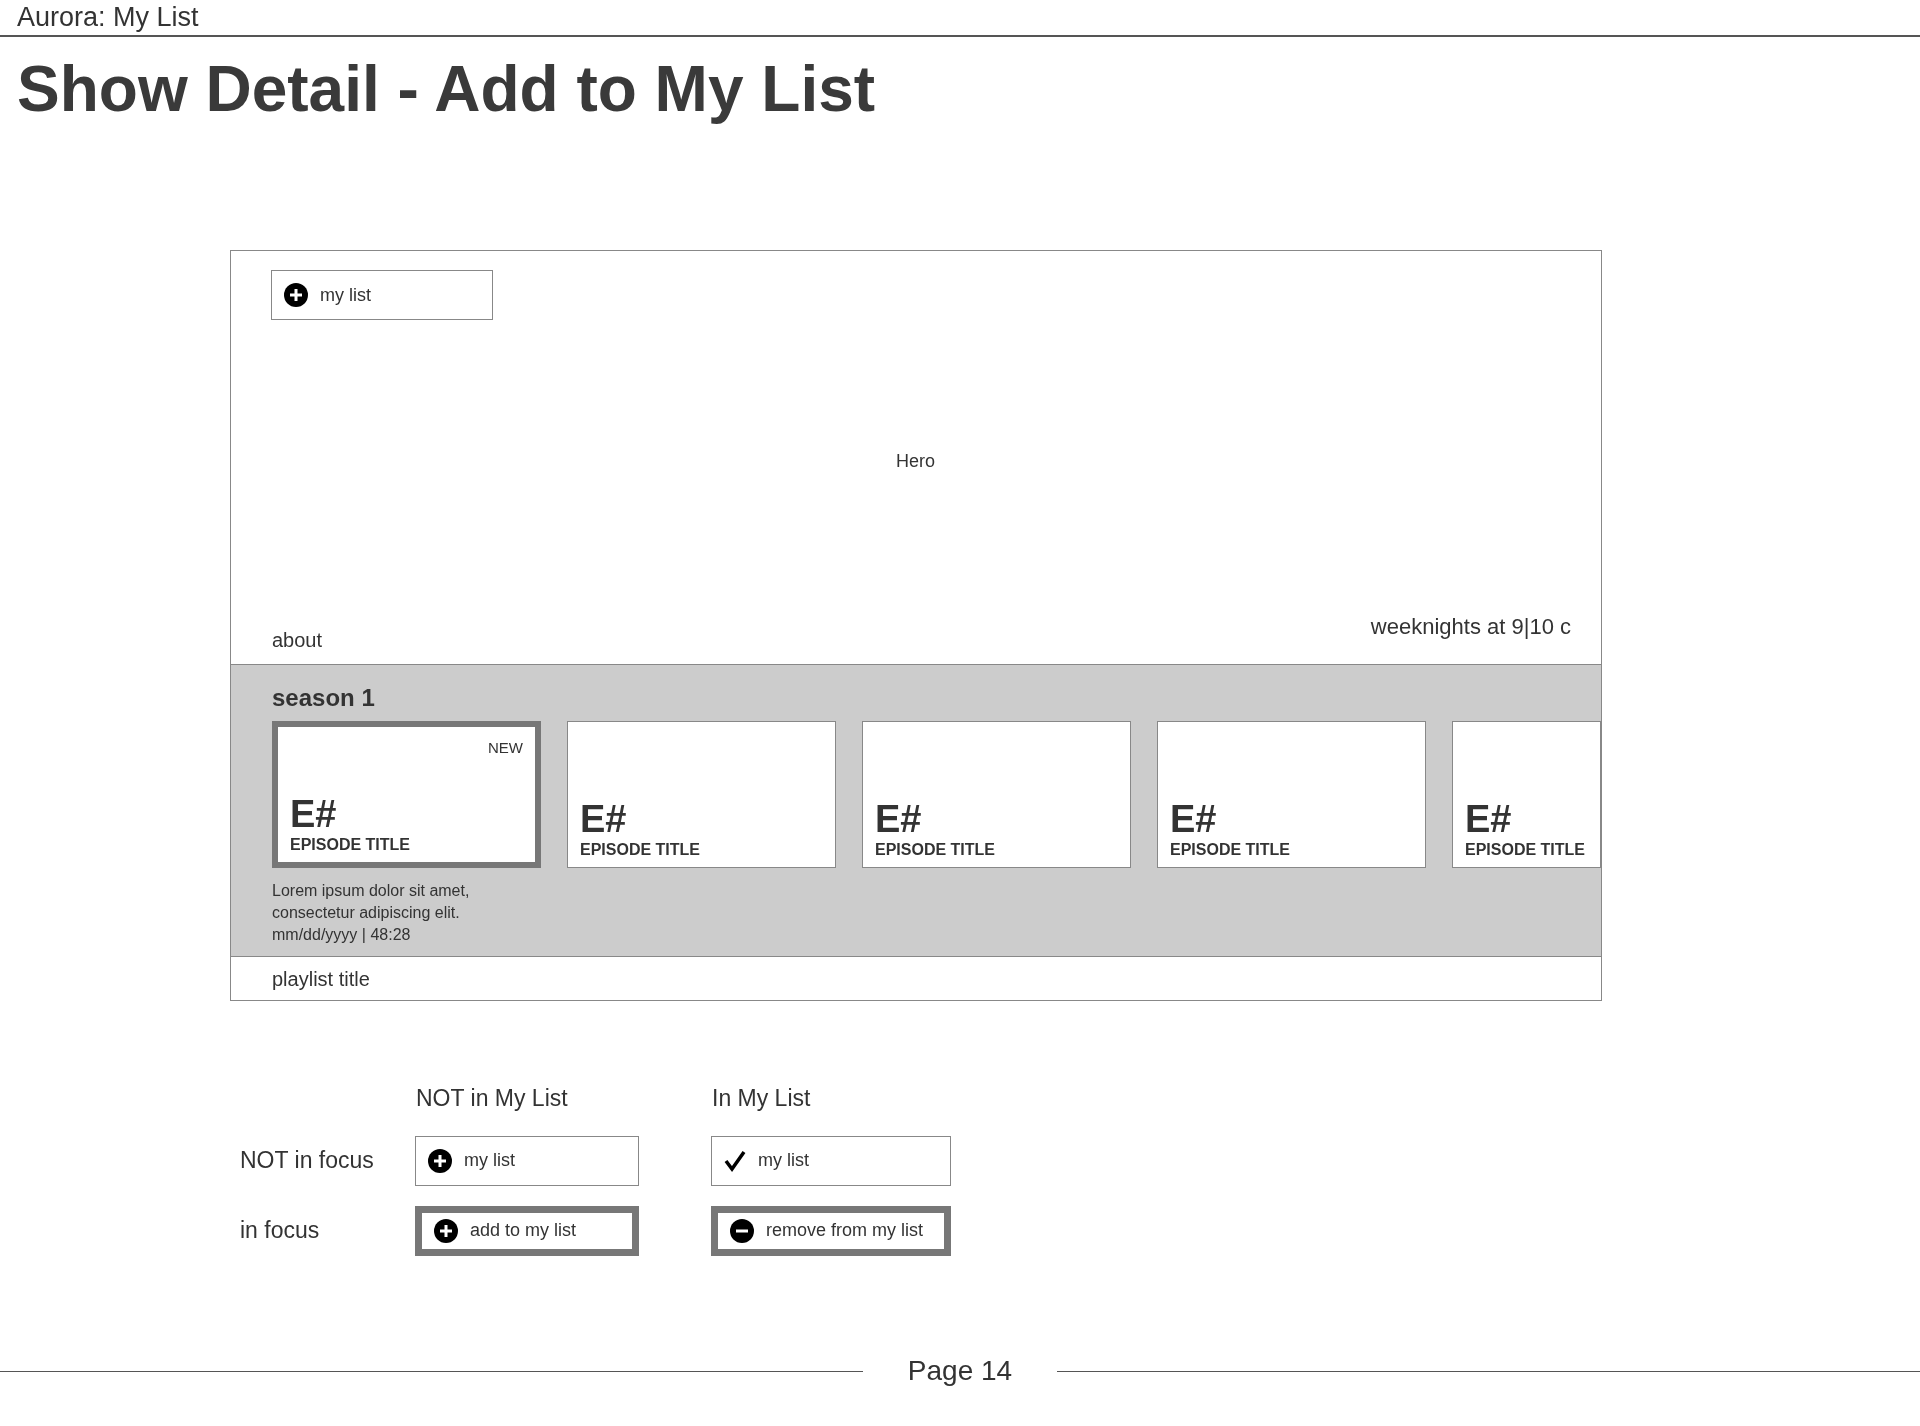 The image size is (1920, 1426). What do you see at coordinates (735, 1160) in the screenshot?
I see `check-icon` at bounding box center [735, 1160].